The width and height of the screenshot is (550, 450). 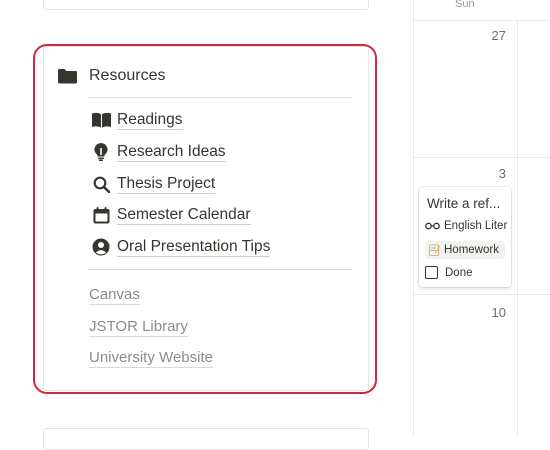 I want to click on link-canvas: Canvas, so click(x=114, y=295).